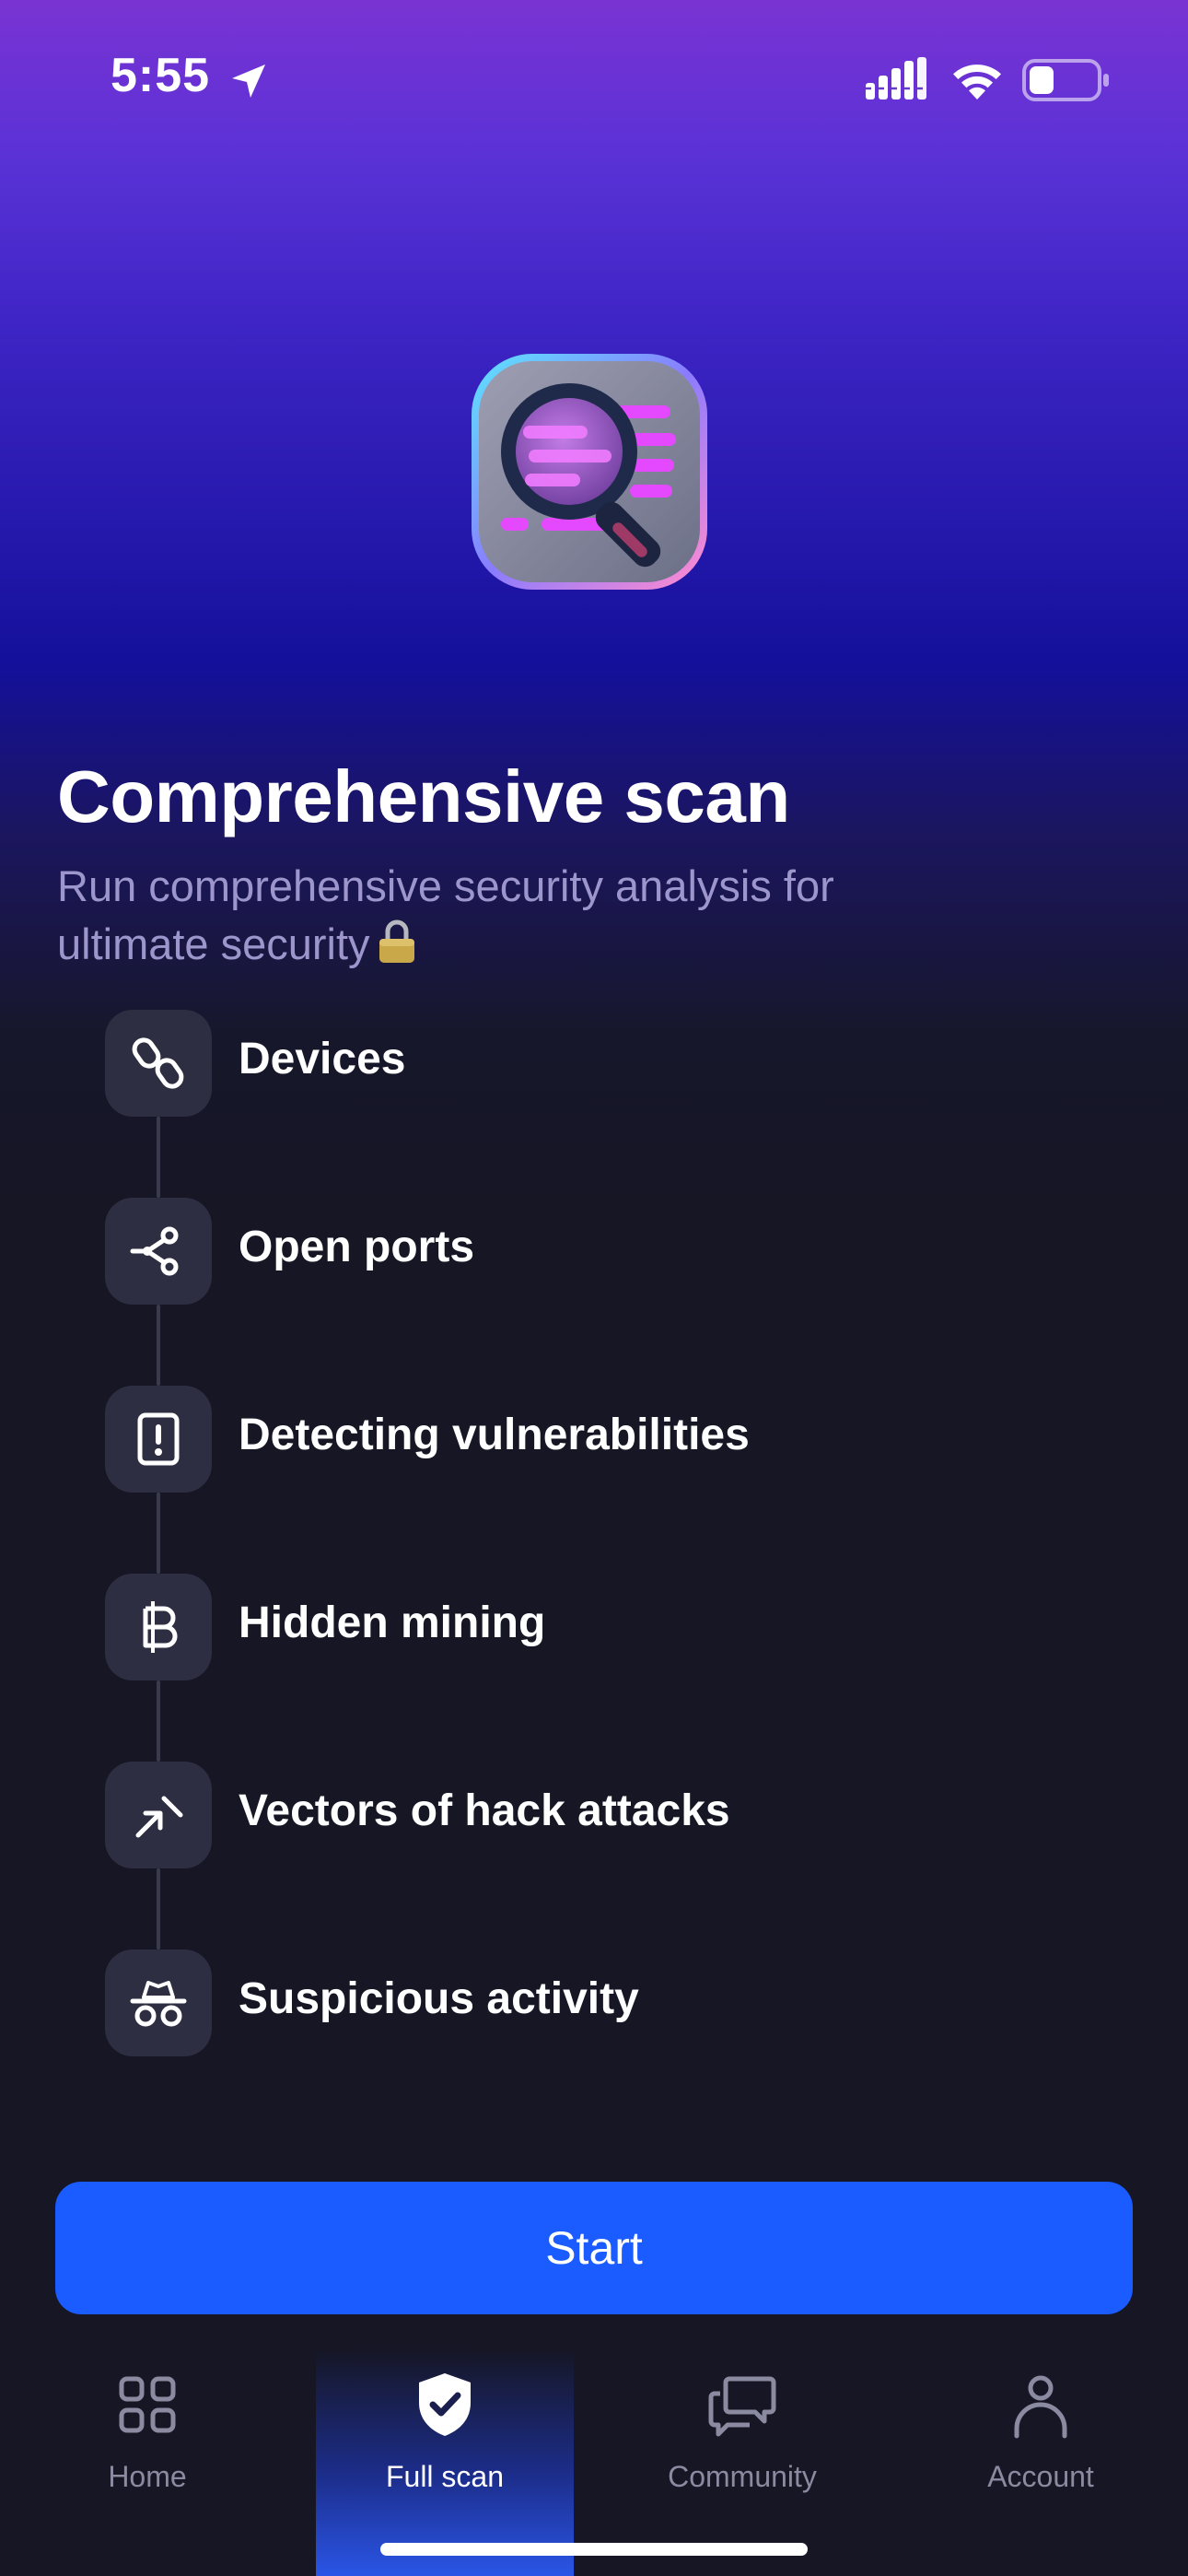  Describe the element at coordinates (1040, 2476) in the screenshot. I see `tab-label: Account` at that location.